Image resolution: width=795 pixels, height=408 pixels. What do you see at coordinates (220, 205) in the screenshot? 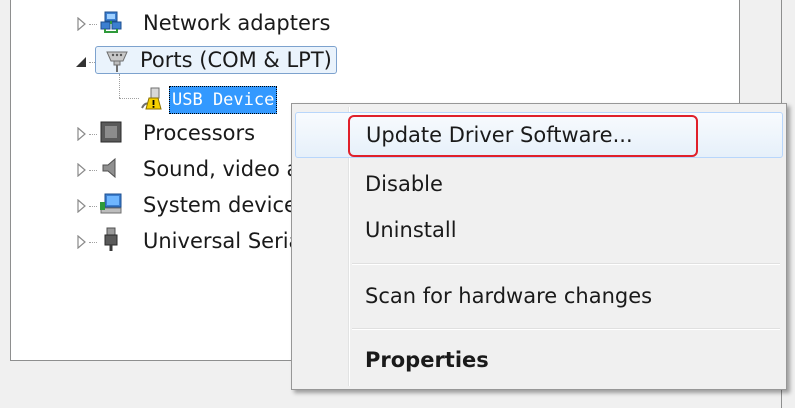
I see `tree-item-label: System device` at bounding box center [220, 205].